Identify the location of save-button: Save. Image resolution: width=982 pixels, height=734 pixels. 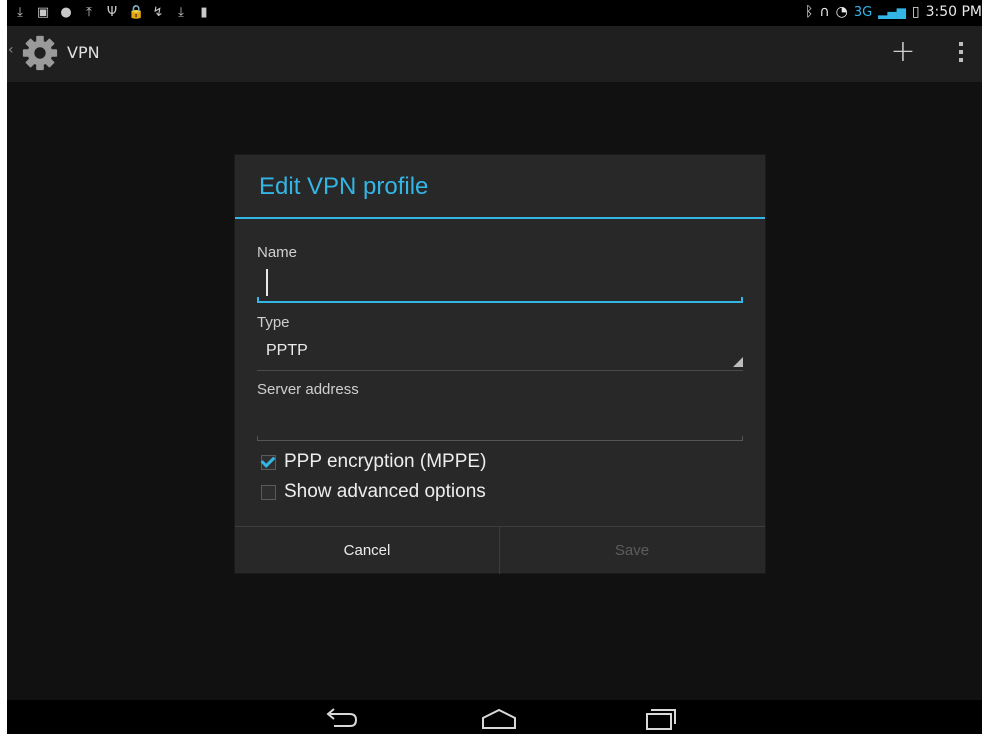
(632, 550).